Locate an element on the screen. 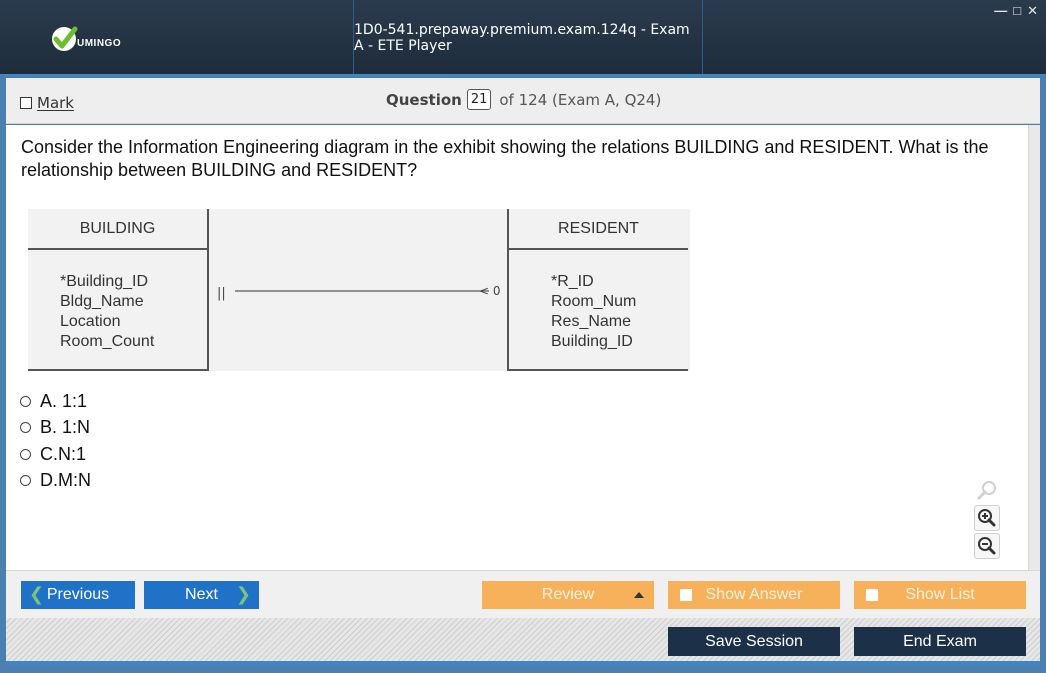  show-answer-button: Show Answer is located at coordinates (754, 595).